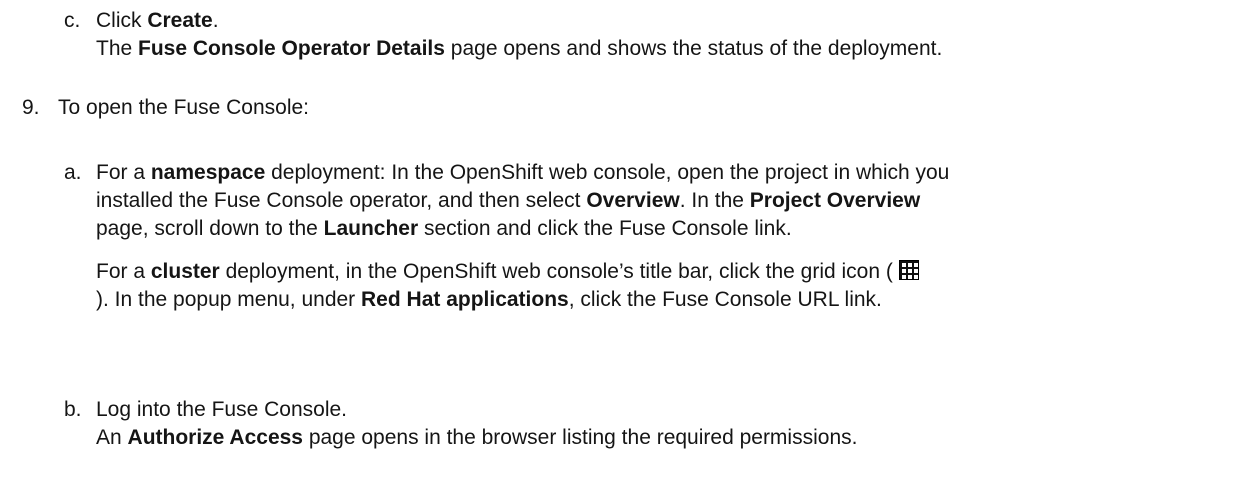 The height and width of the screenshot is (481, 1252). Describe the element at coordinates (180, 20) in the screenshot. I see `create-term: Create` at that location.